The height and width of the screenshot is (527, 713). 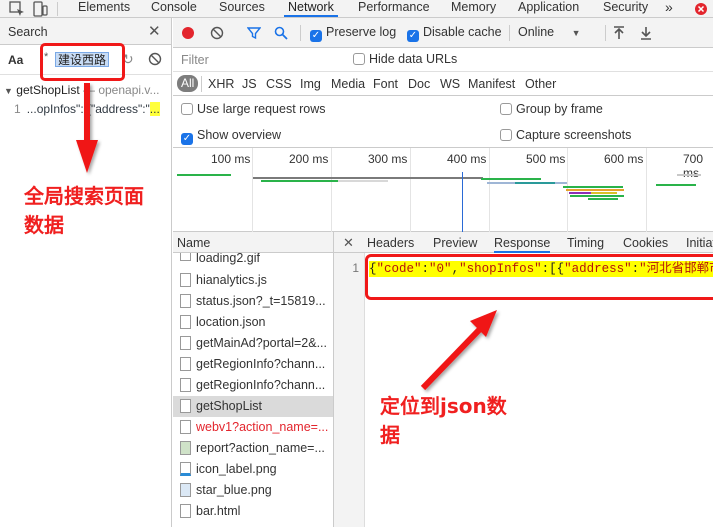 What do you see at coordinates (549, 32) in the screenshot?
I see `throttle-select: Online ▼` at bounding box center [549, 32].